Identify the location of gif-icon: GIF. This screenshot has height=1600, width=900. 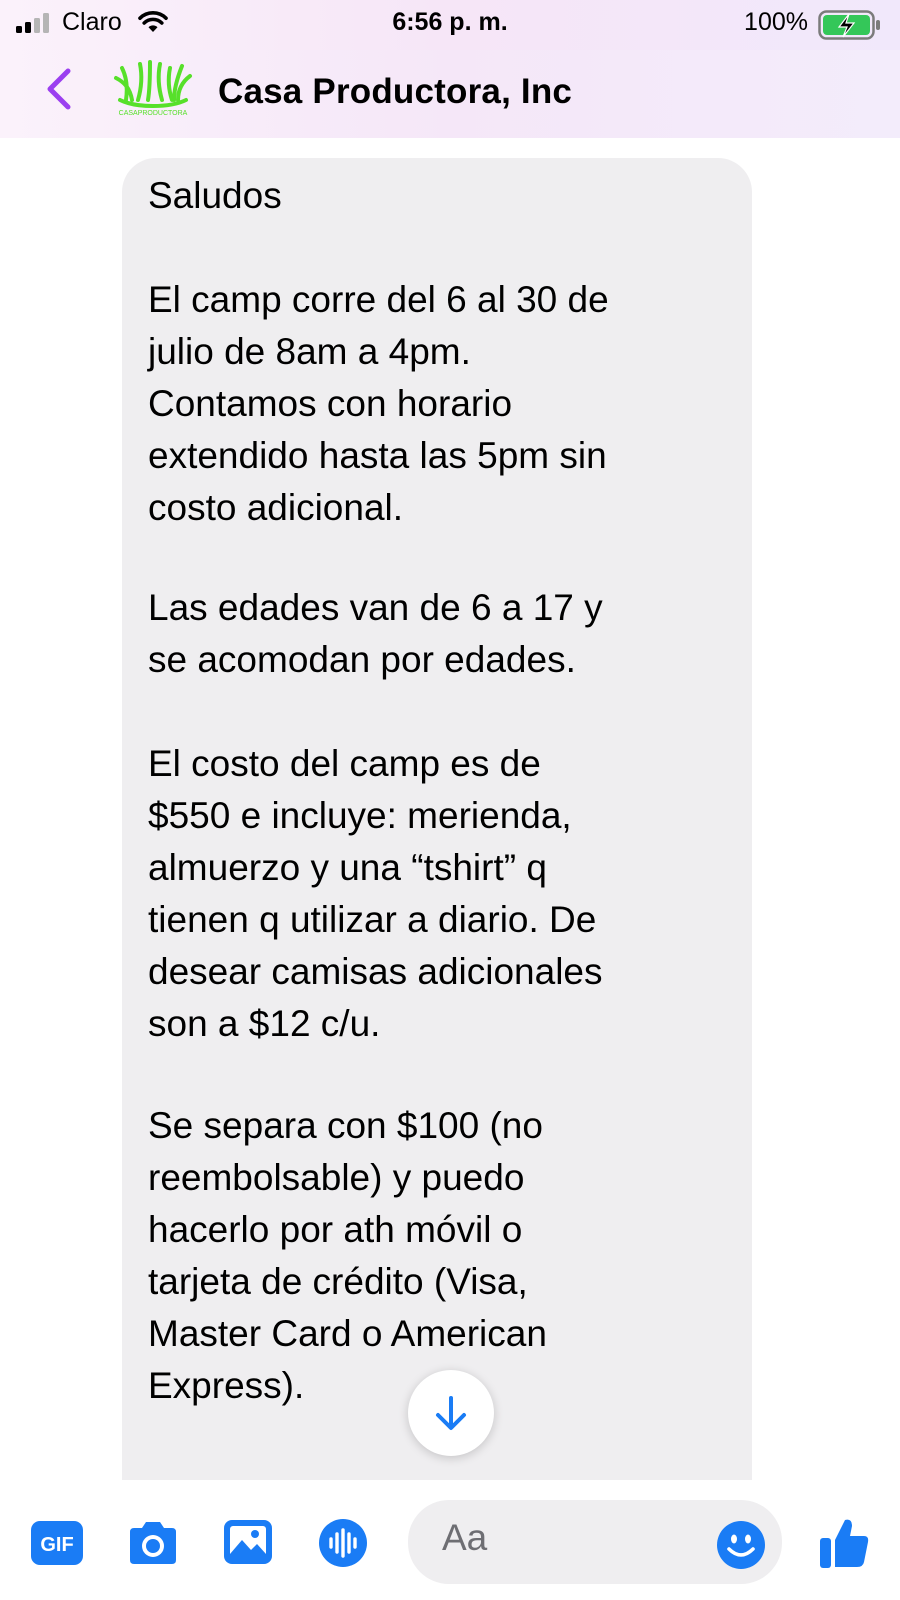
(57, 1543).